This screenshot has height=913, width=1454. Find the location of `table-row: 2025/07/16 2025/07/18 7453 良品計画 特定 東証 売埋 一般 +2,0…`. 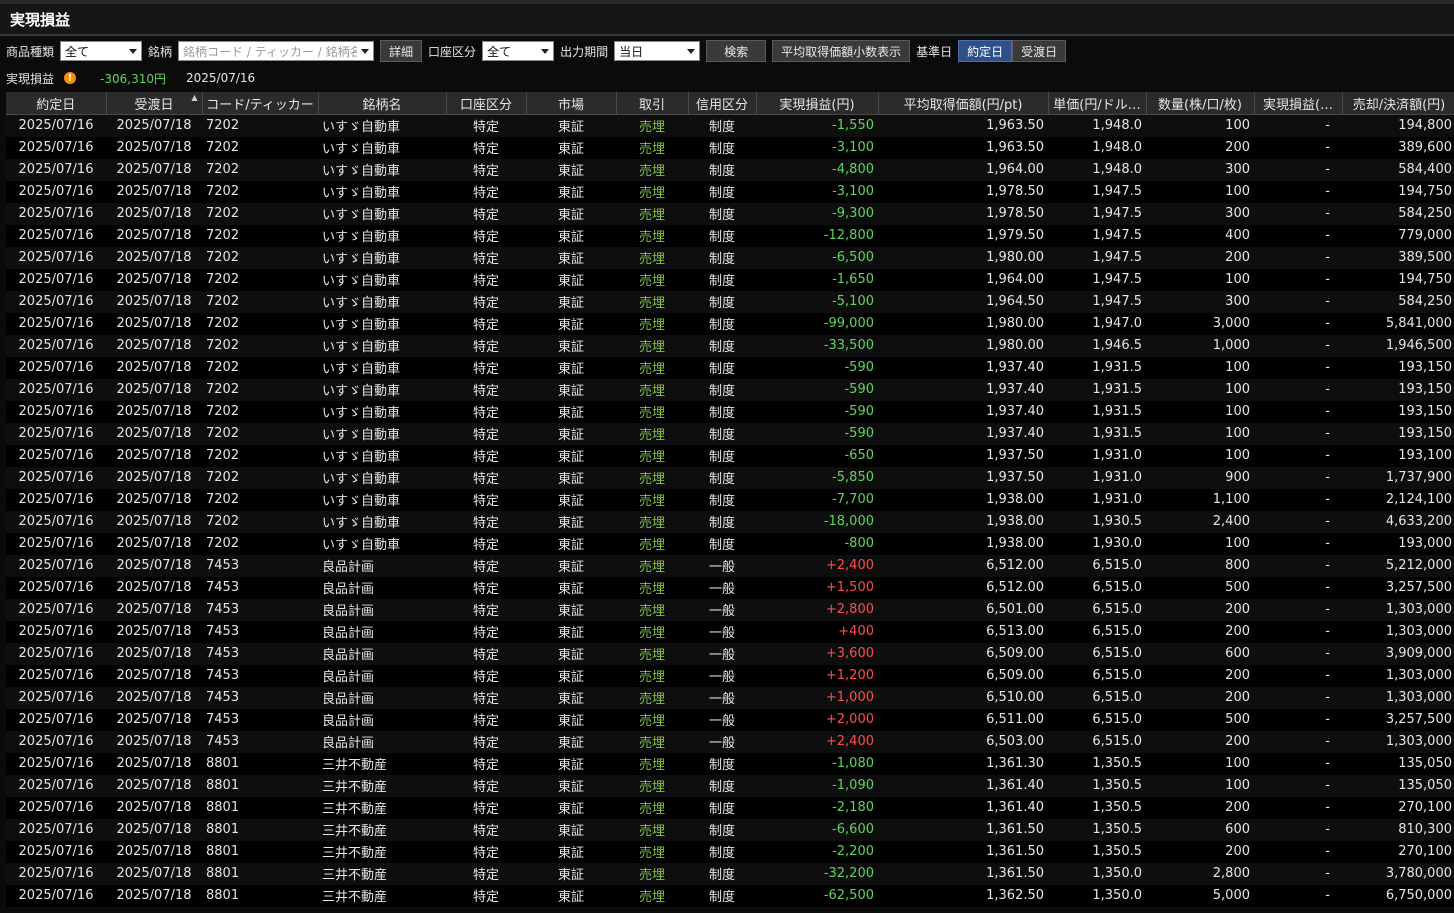

table-row: 2025/07/16 2025/07/18 7453 良品計画 特定 東証 売埋 一般 +2,0… is located at coordinates (730, 719).